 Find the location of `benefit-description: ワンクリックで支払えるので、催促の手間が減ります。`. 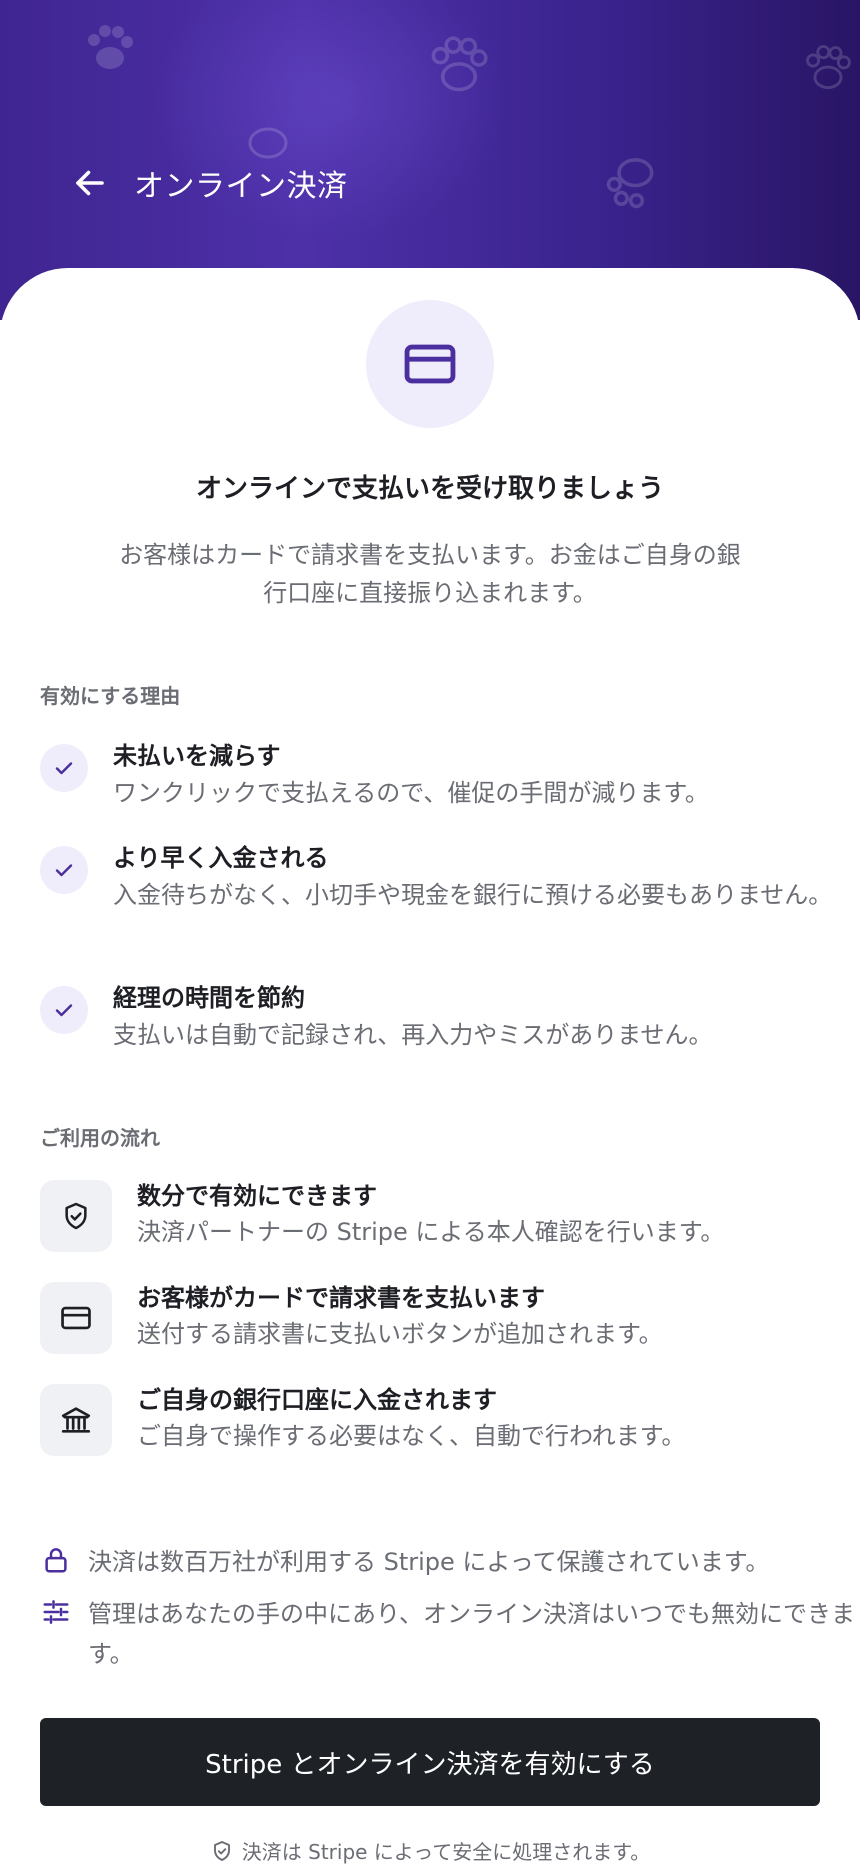

benefit-description: ワンクリックで支払えるので、催促の手間が減ります。 is located at coordinates (411, 793).